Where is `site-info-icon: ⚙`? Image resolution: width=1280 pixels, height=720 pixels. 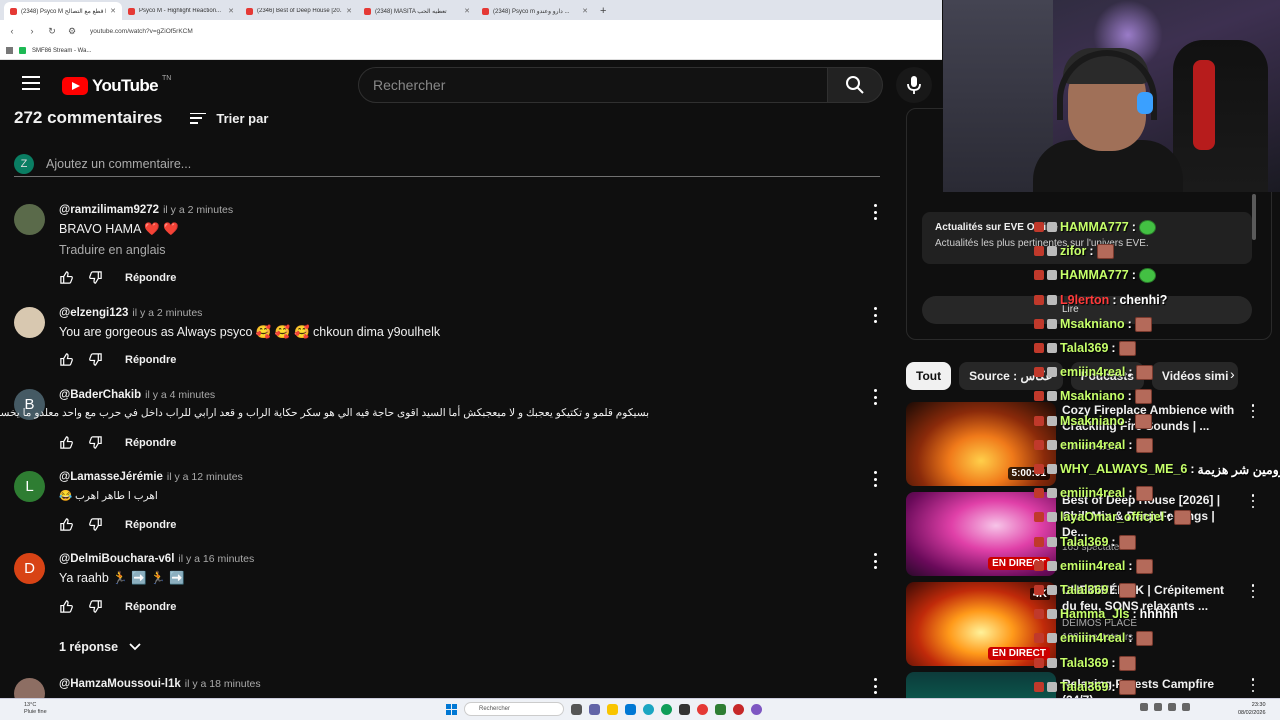
site-info-icon: ⚙ is located at coordinates (72, 31).